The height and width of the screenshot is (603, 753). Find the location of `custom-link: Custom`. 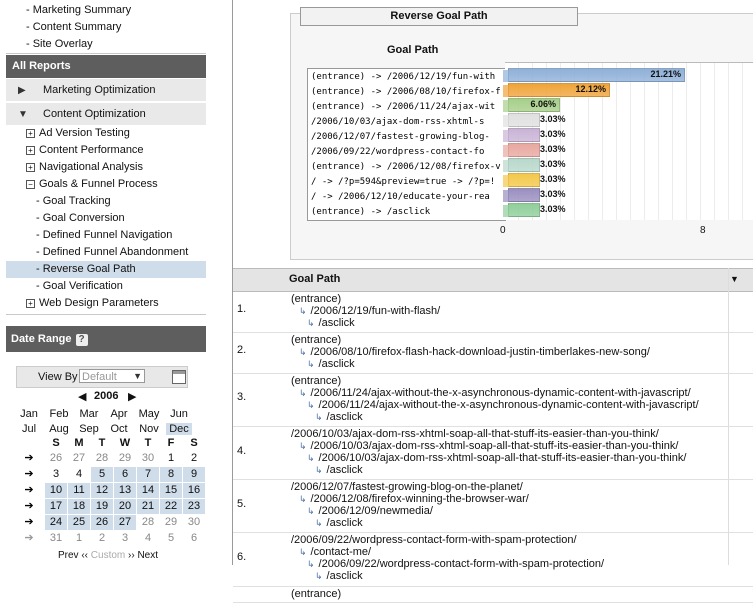

custom-link: Custom is located at coordinates (108, 555).